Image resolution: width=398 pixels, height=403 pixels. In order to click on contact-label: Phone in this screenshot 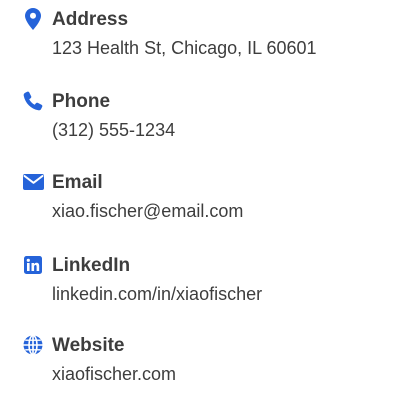, I will do `click(81, 101)`.